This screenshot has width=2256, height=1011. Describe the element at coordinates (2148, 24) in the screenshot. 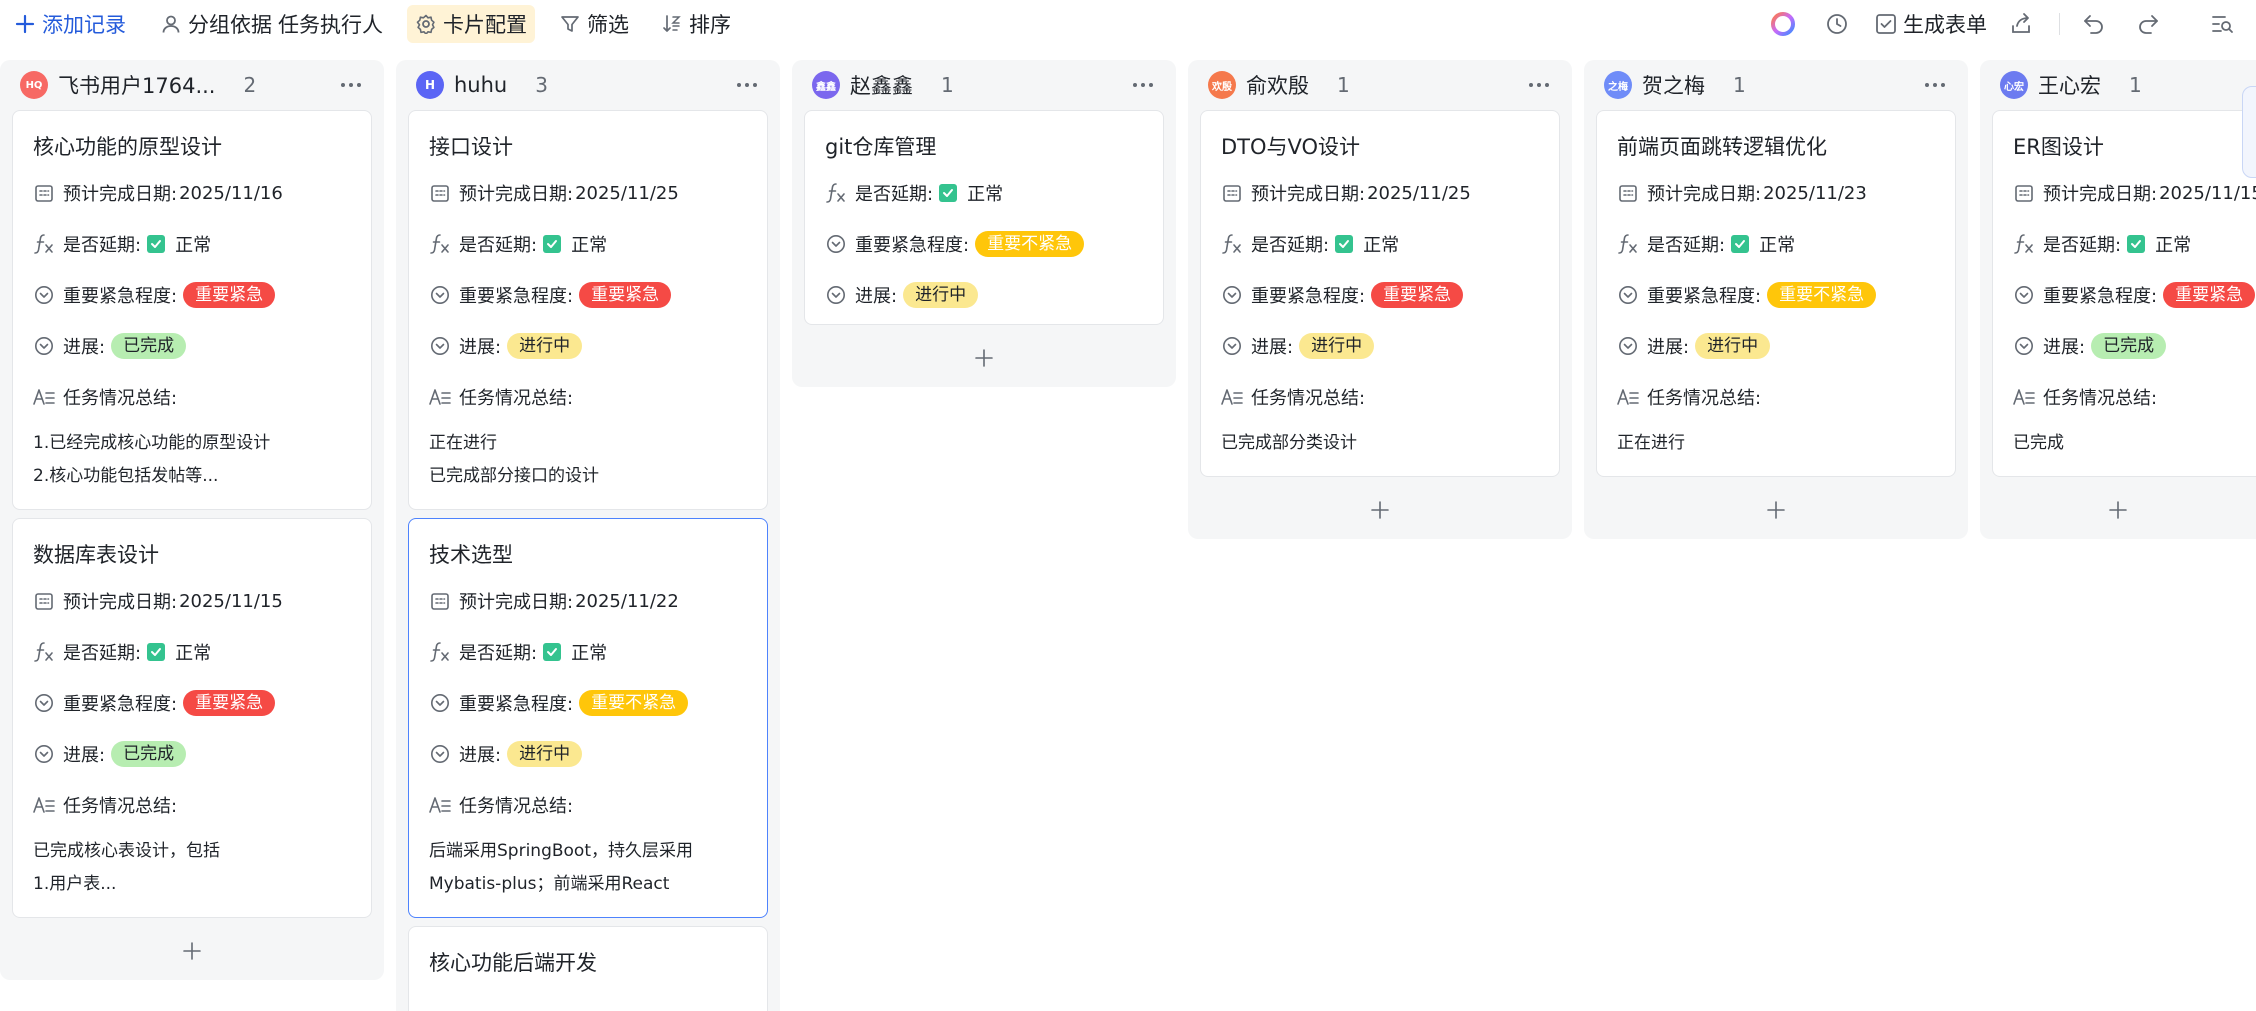

I see `redo-icon` at that location.